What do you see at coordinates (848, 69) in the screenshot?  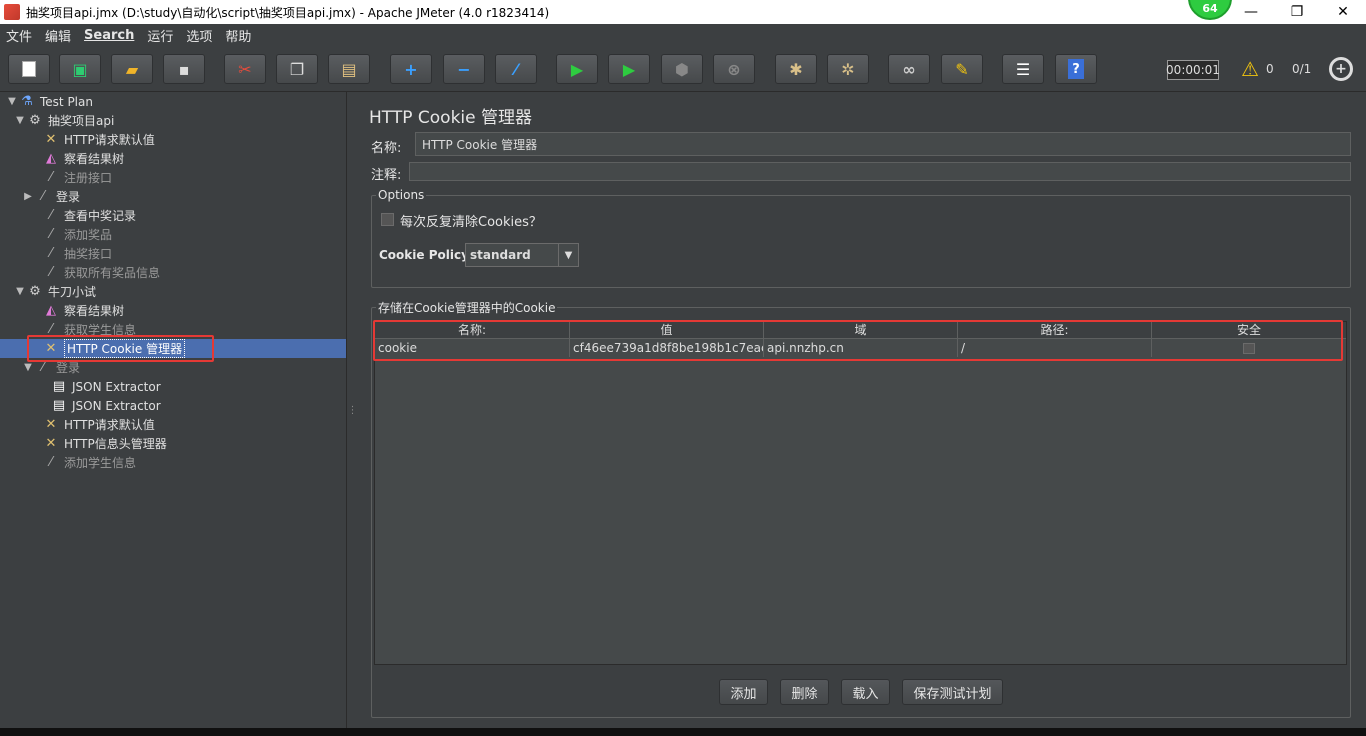 I see `clear-all-button: ✲` at bounding box center [848, 69].